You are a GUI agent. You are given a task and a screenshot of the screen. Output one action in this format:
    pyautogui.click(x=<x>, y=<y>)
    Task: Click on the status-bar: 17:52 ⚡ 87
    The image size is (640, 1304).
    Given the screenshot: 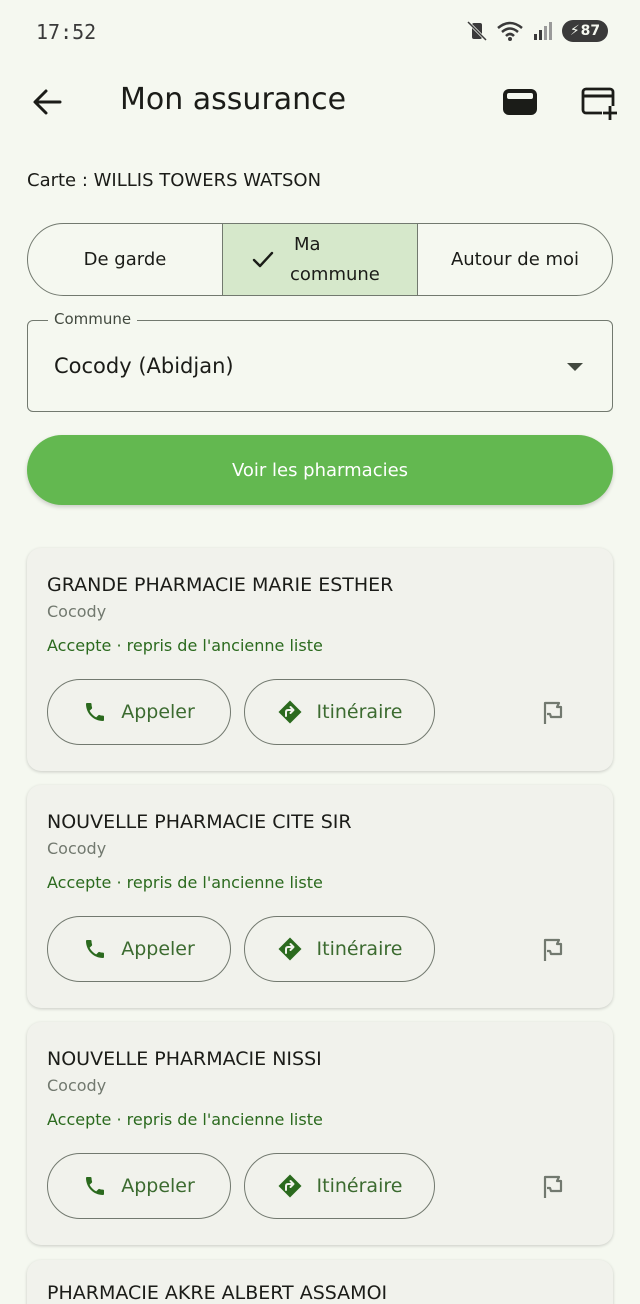 What is the action you would take?
    pyautogui.click(x=320, y=33)
    